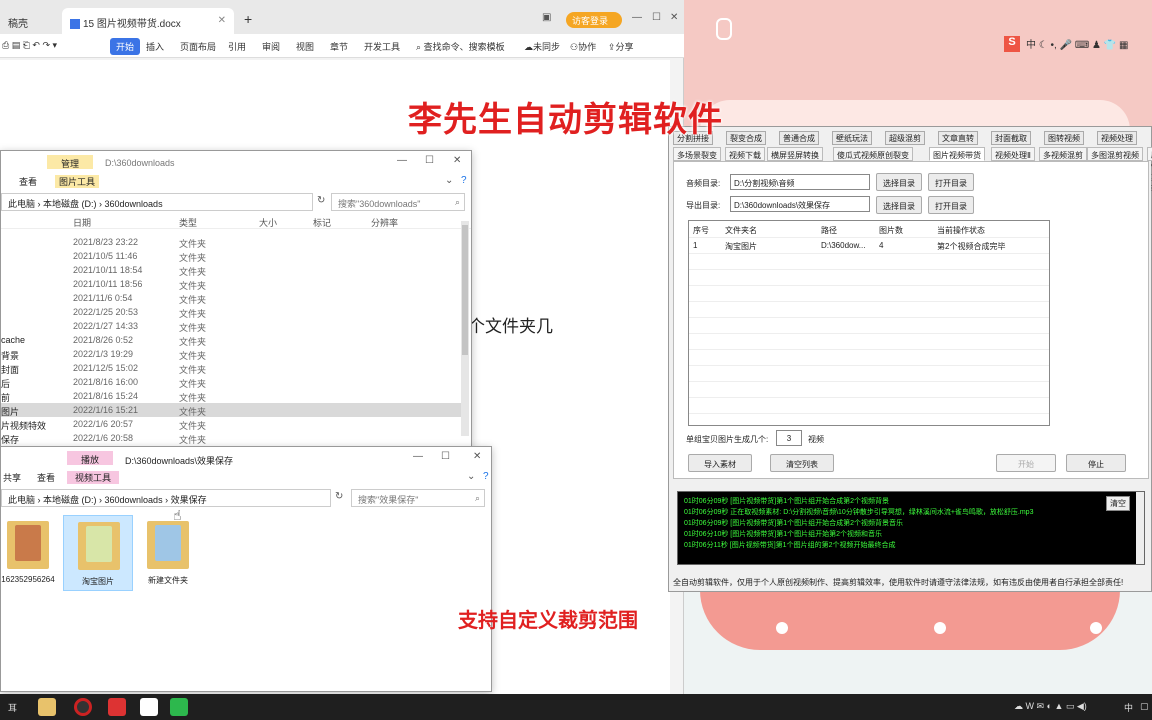 Image resolution: width=1152 pixels, height=720 pixels. Describe the element at coordinates (697, 154) in the screenshot. I see `app-tab: 多场景裂变` at that location.